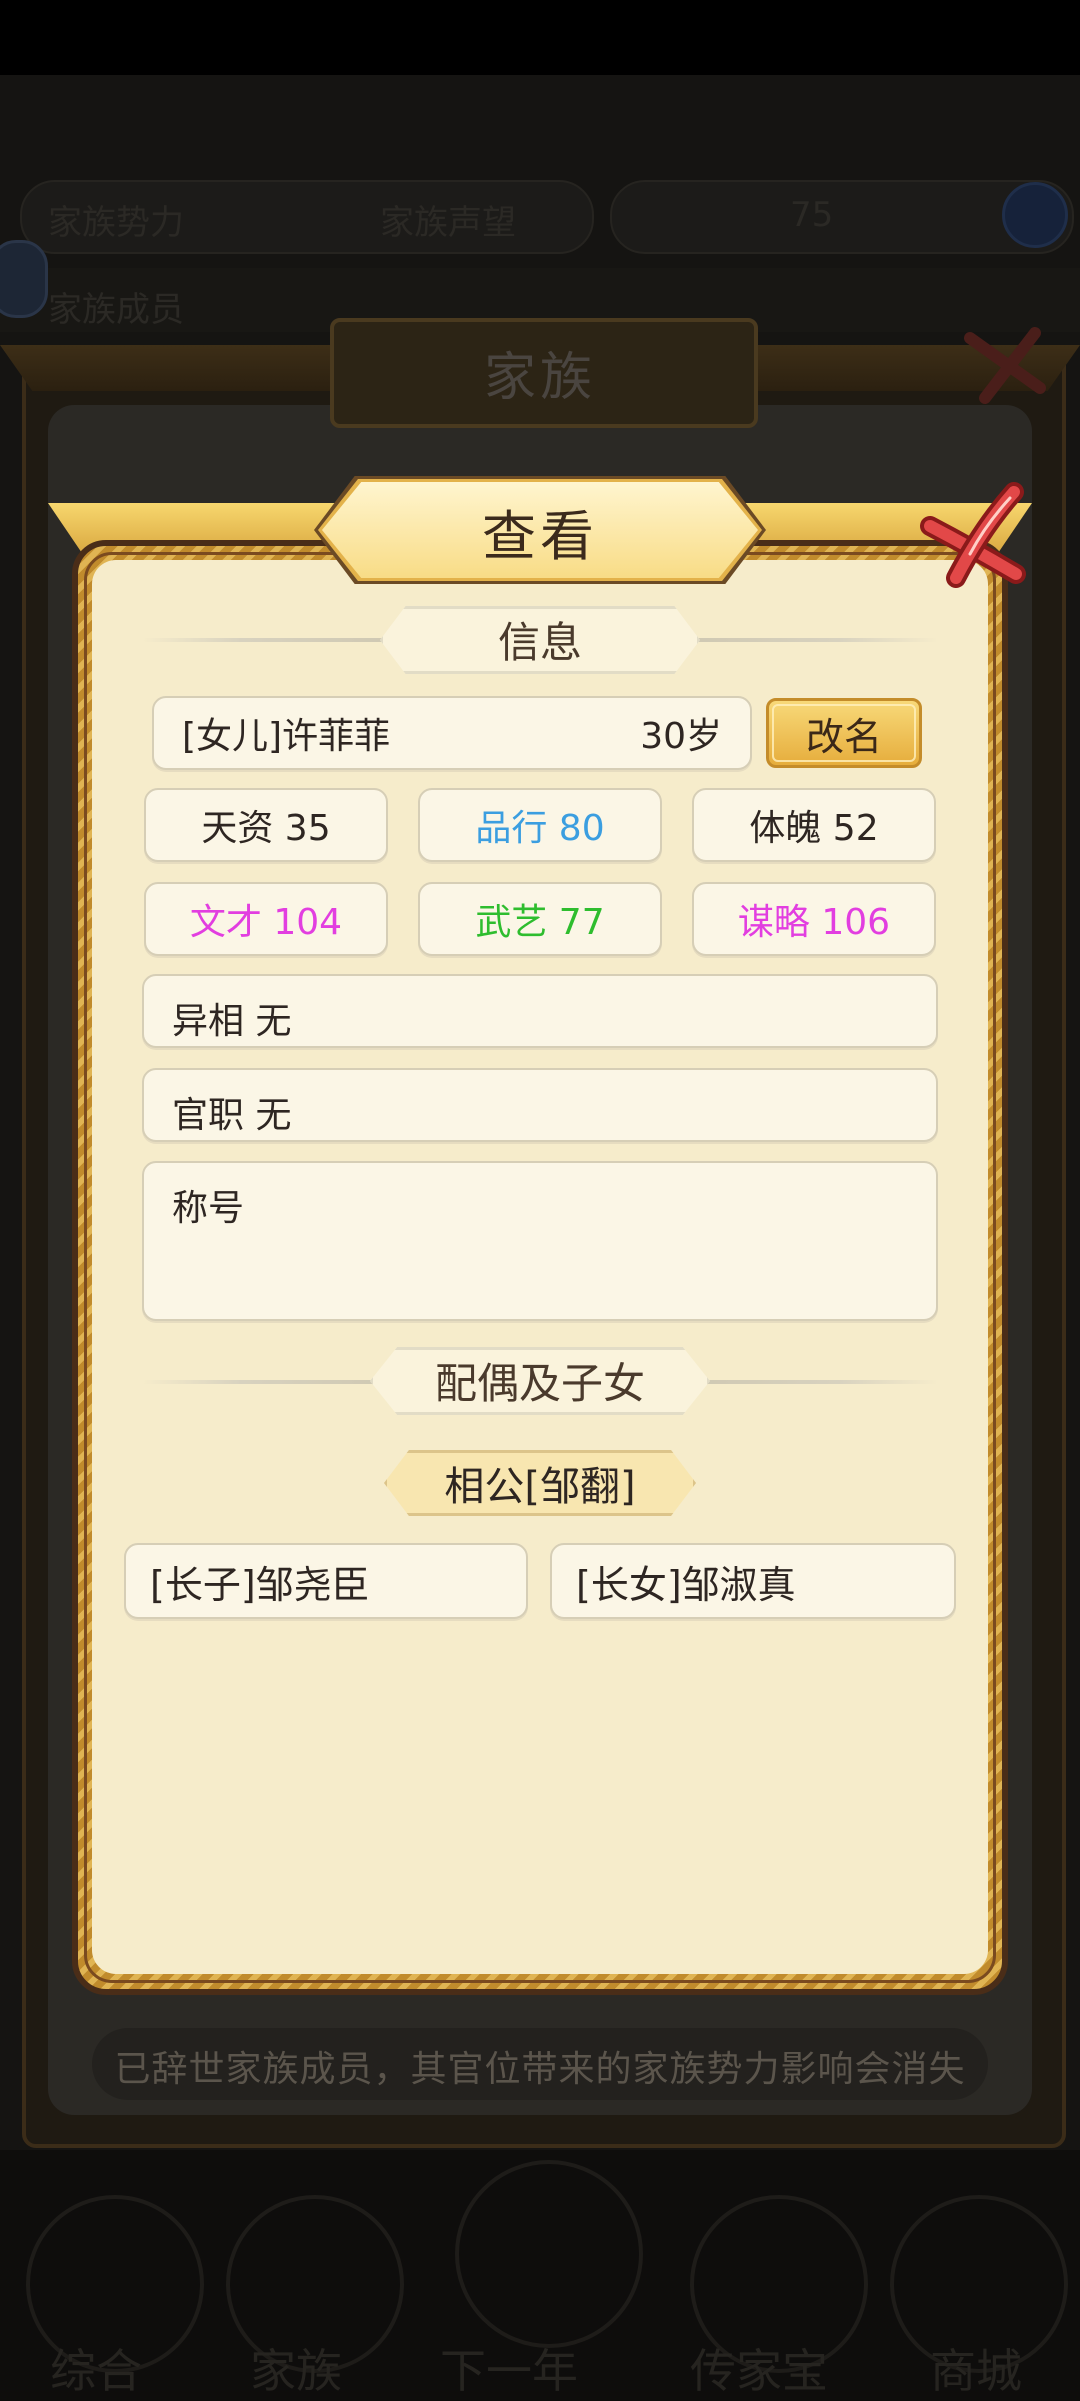 This screenshot has width=1080, height=2401. What do you see at coordinates (286, 736) in the screenshot?
I see `member-name: [女儿]许菲菲` at bounding box center [286, 736].